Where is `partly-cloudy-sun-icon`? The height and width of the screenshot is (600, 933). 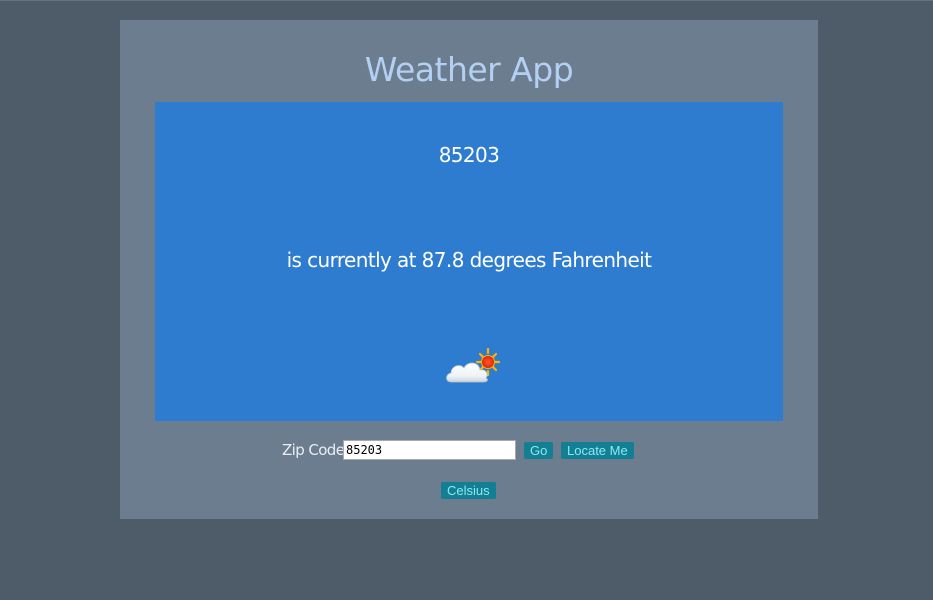 partly-cloudy-sun-icon is located at coordinates (473, 365).